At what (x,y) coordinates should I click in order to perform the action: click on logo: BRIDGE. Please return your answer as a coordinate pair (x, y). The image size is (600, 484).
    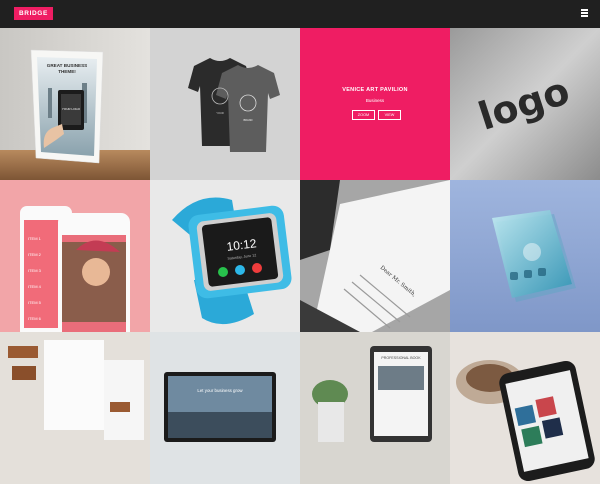
    Looking at the image, I should click on (33, 13).